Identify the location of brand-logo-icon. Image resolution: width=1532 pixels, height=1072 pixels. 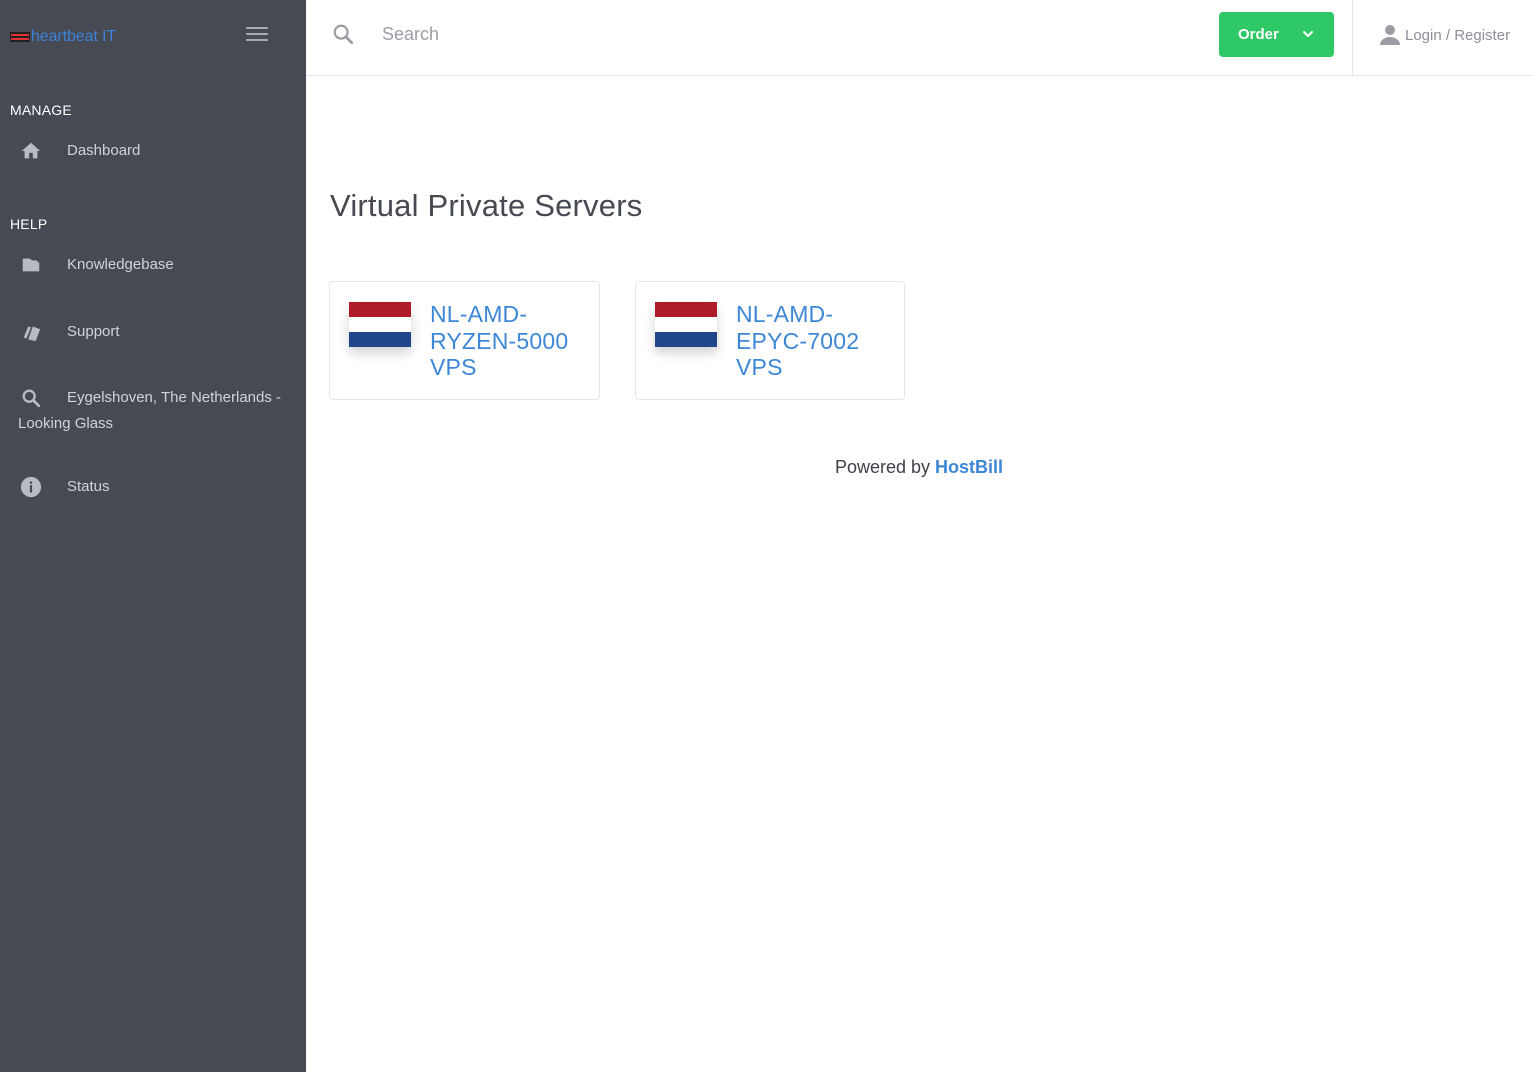
(20, 37).